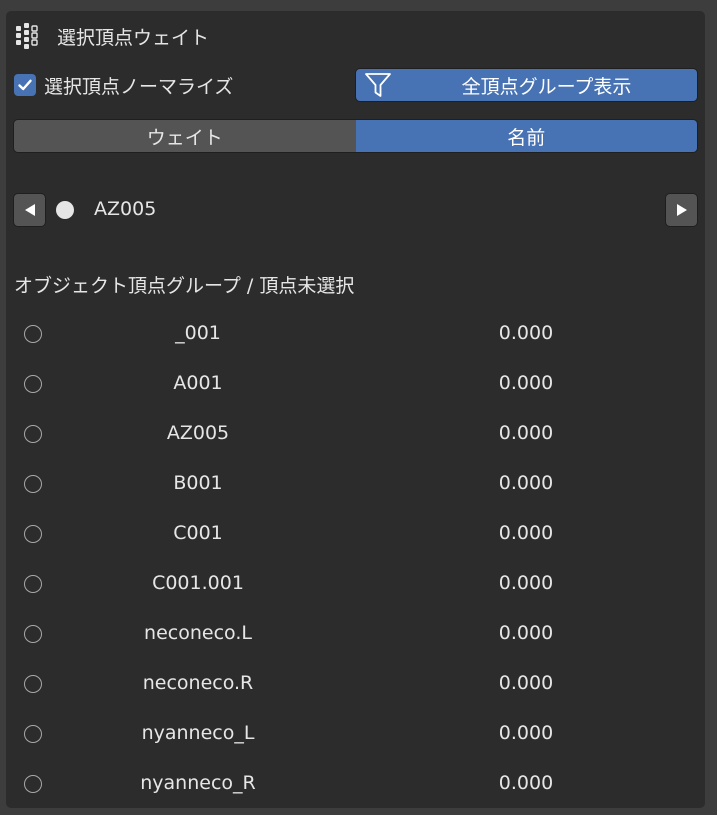  Describe the element at coordinates (27, 36) in the screenshot. I see `vertex-weights-icon` at that location.